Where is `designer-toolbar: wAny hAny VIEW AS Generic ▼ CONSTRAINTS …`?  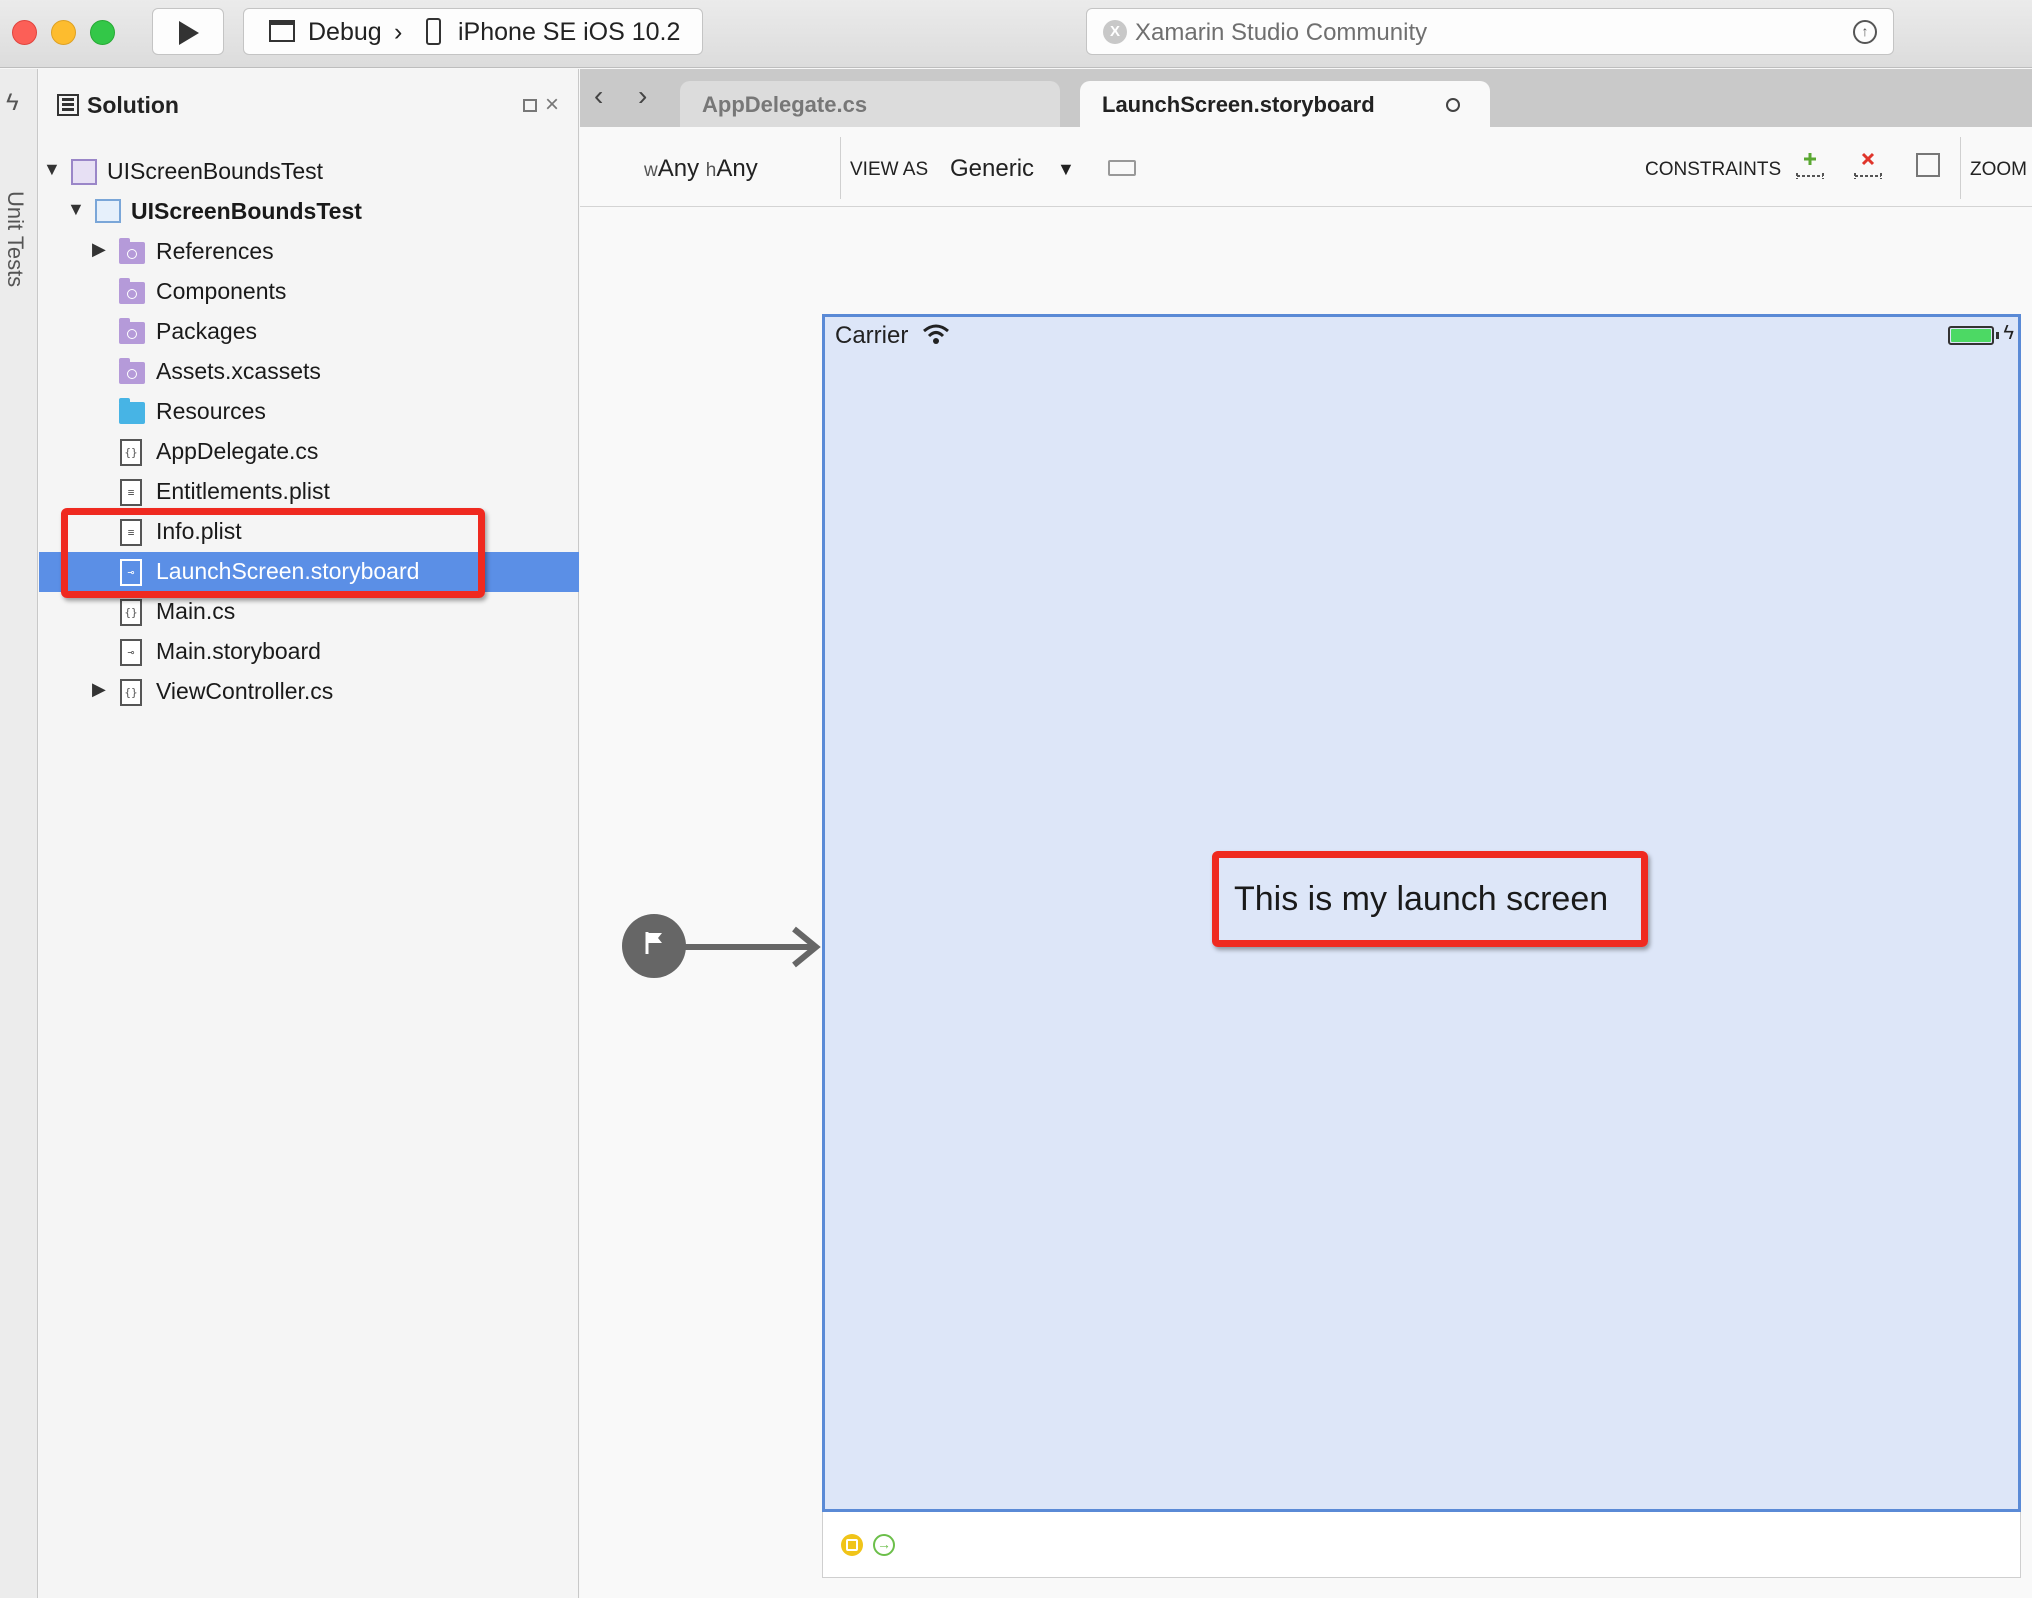
designer-toolbar: wAny hAny VIEW AS Generic ▼ CONSTRAINTS … is located at coordinates (1306, 167).